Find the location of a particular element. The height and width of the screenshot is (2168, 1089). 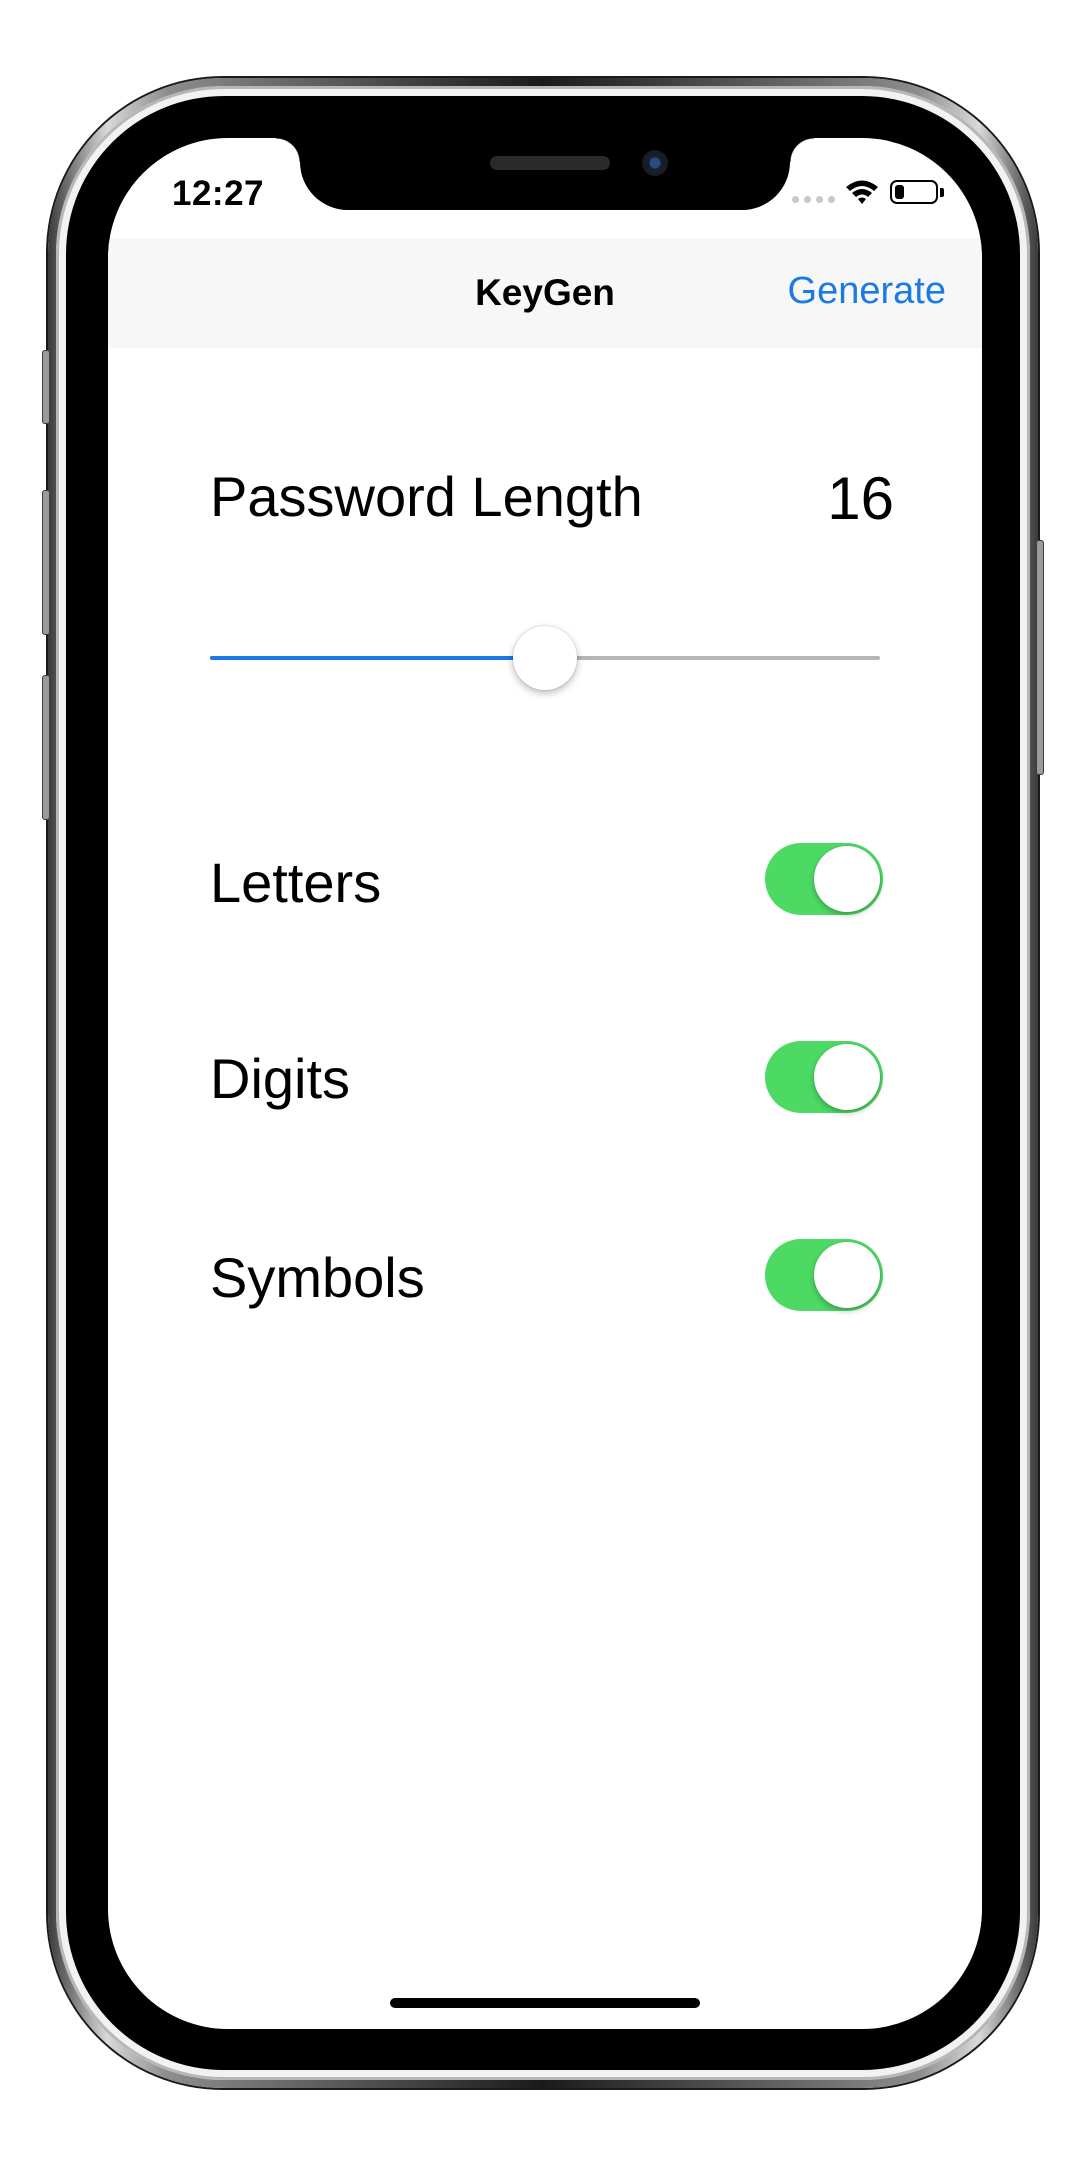

home-indicator is located at coordinates (545, 2003).